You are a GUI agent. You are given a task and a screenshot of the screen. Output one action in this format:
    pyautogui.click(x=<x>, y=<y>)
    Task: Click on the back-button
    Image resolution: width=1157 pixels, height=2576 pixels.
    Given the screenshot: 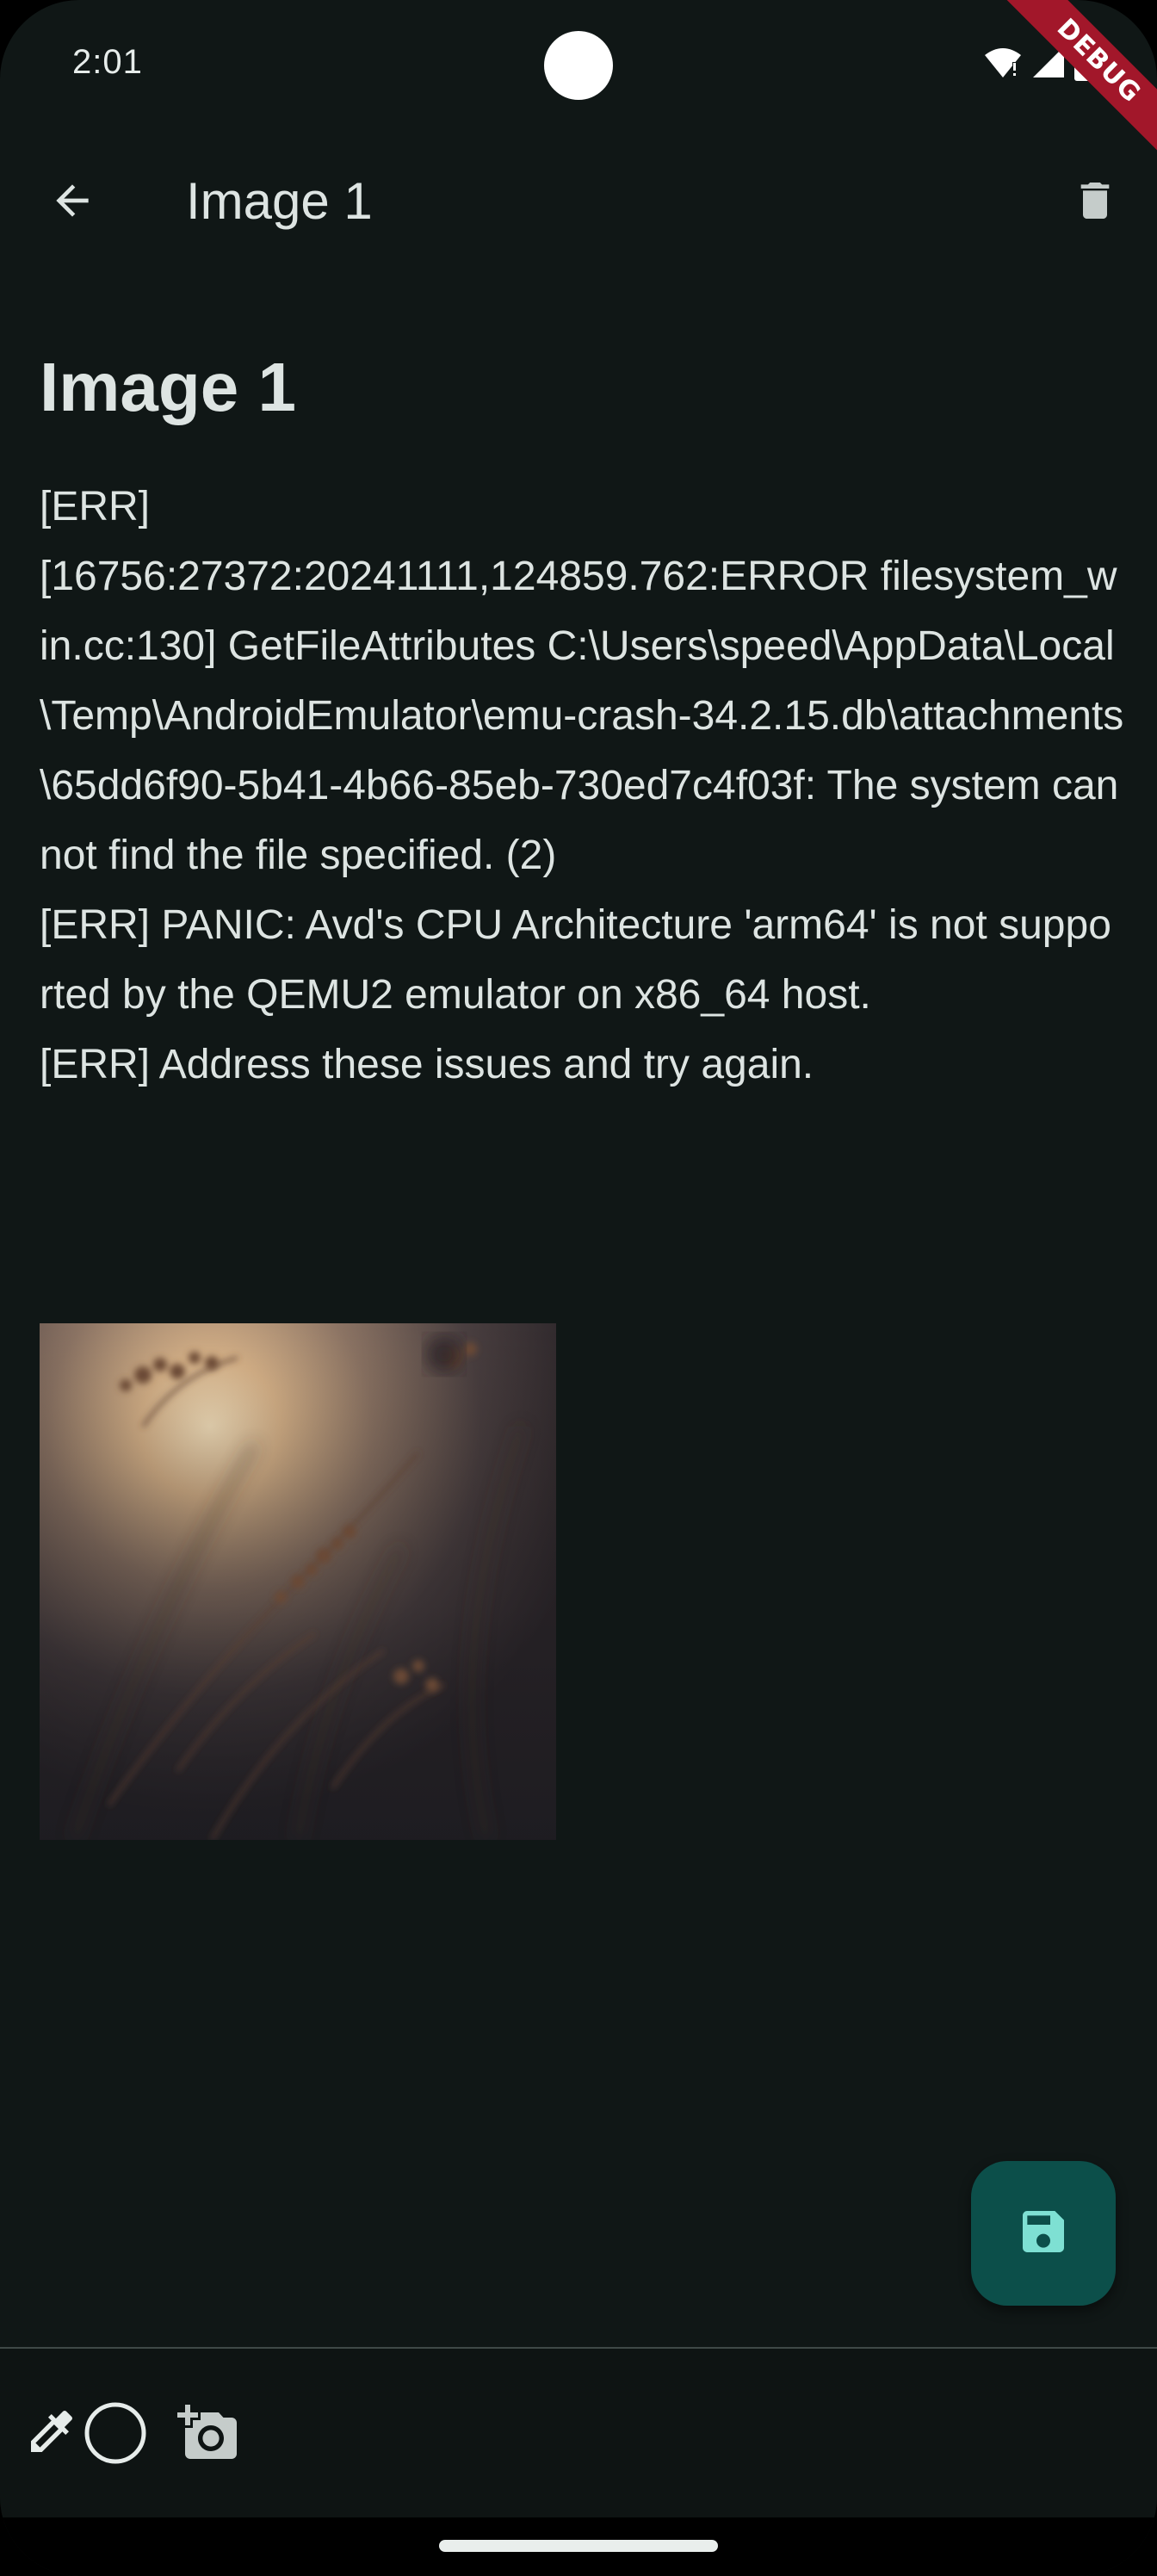 What is the action you would take?
    pyautogui.click(x=72, y=202)
    